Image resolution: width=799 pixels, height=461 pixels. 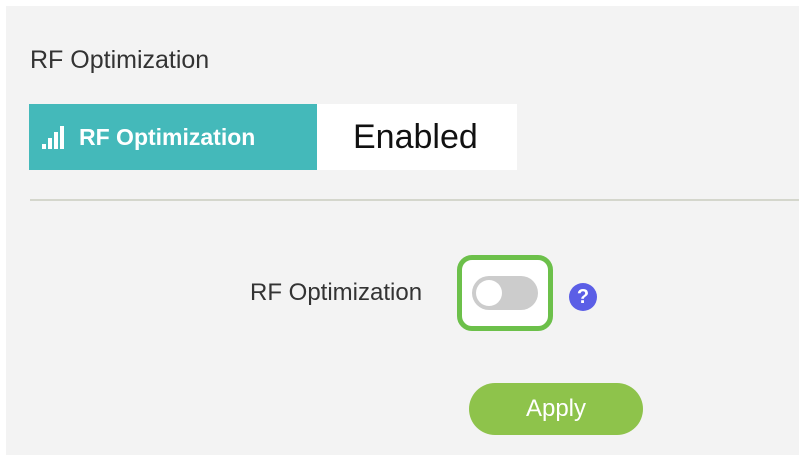 I want to click on status-badge: RF Optimization Enabled, so click(x=273, y=137).